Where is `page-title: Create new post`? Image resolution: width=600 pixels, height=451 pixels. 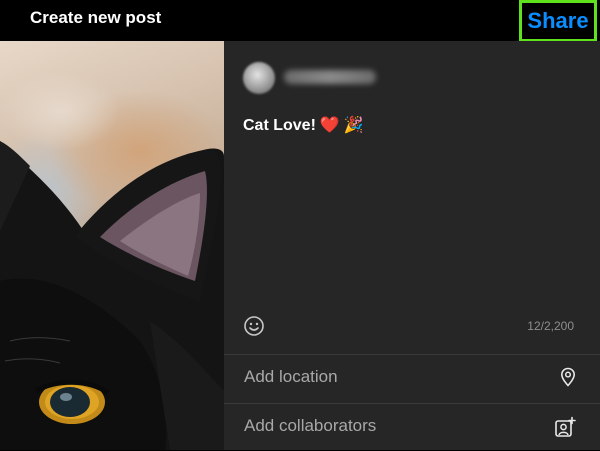
page-title: Create new post is located at coordinates (96, 17).